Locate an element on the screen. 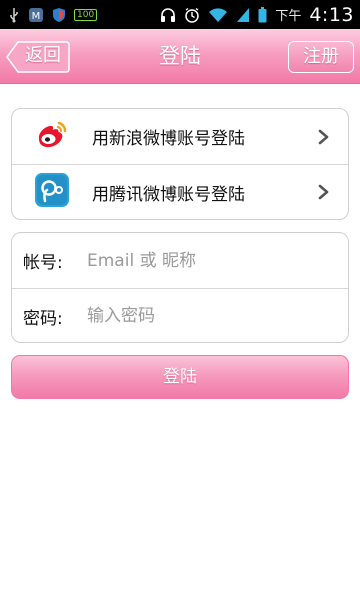 The image size is (360, 600). signal-icon is located at coordinates (243, 15).